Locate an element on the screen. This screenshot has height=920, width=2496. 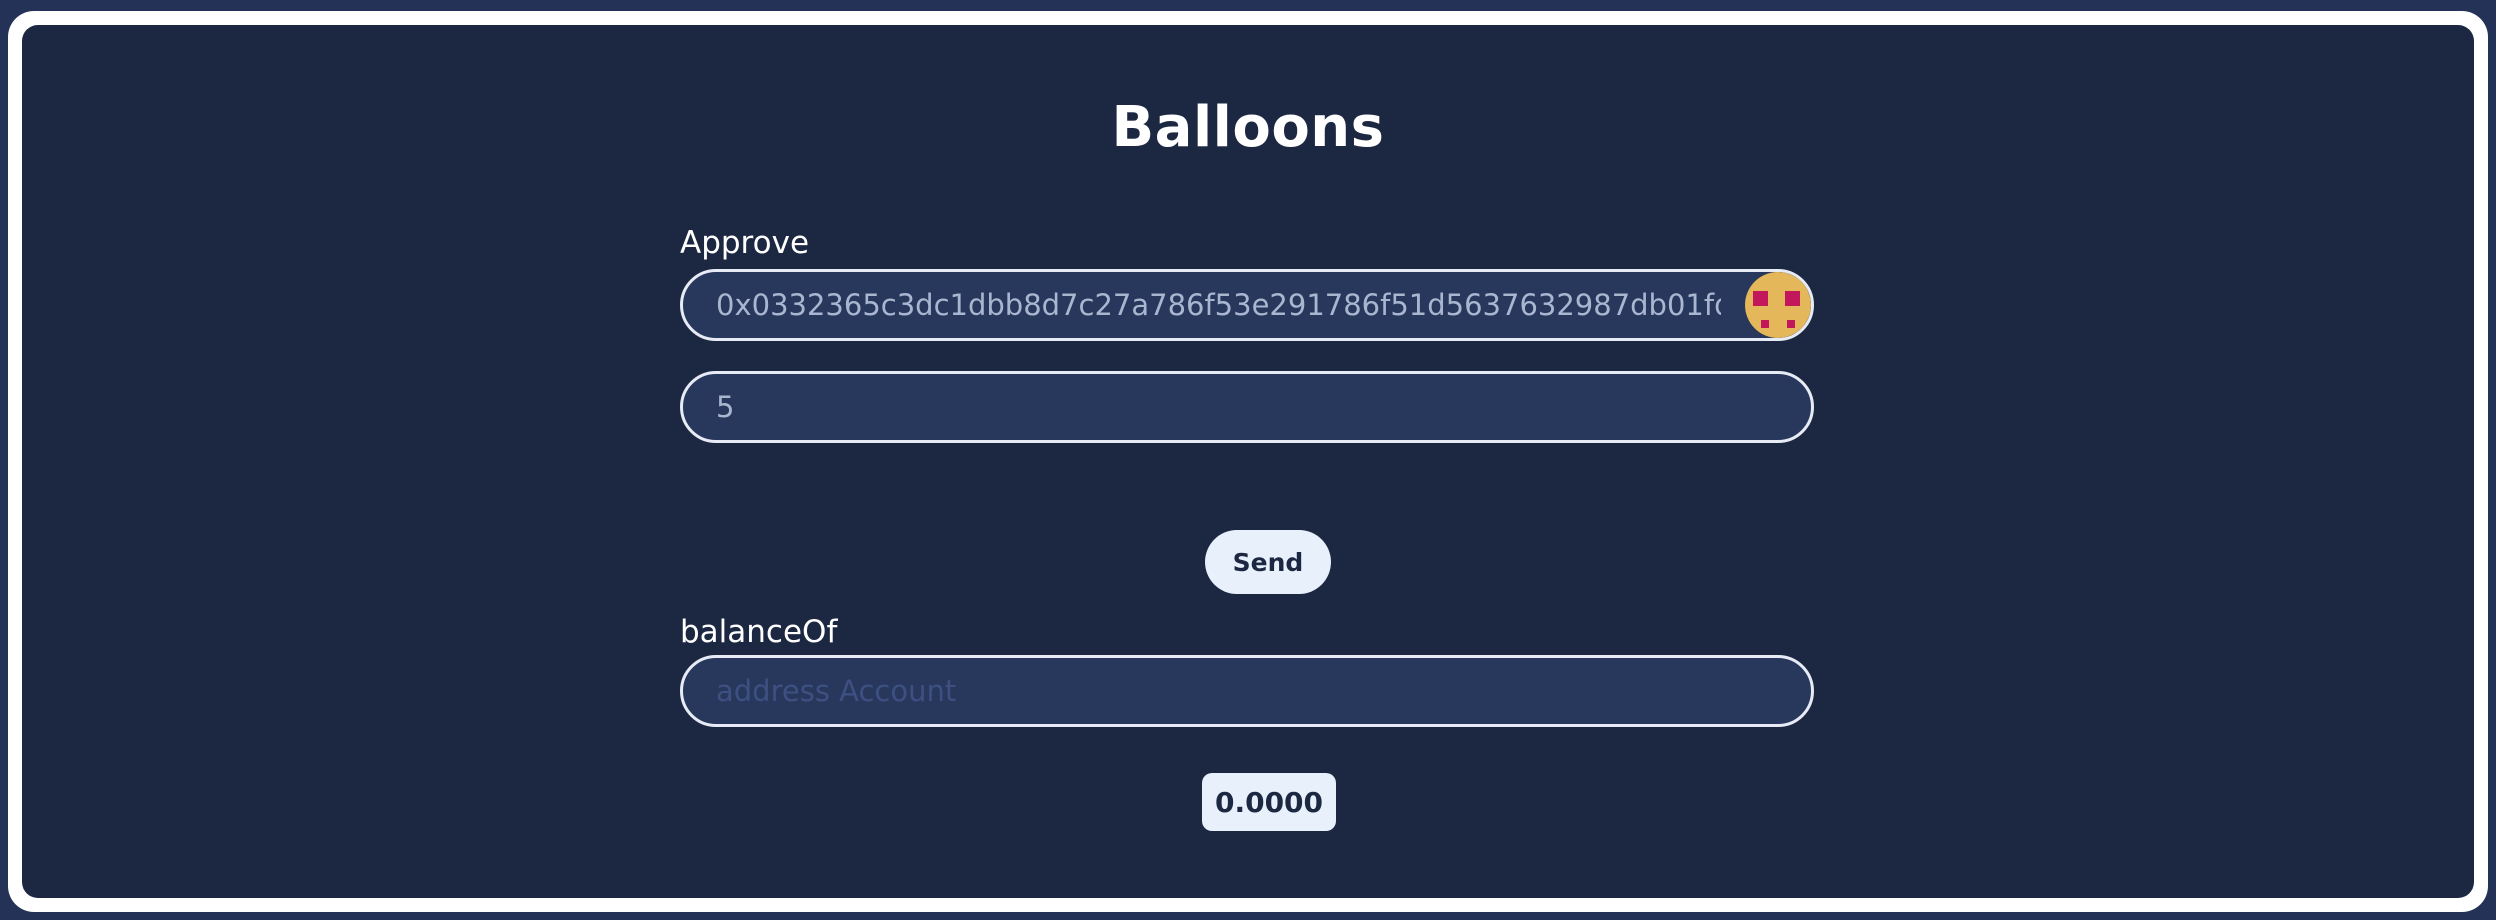
send-button: Send is located at coordinates (1268, 562).